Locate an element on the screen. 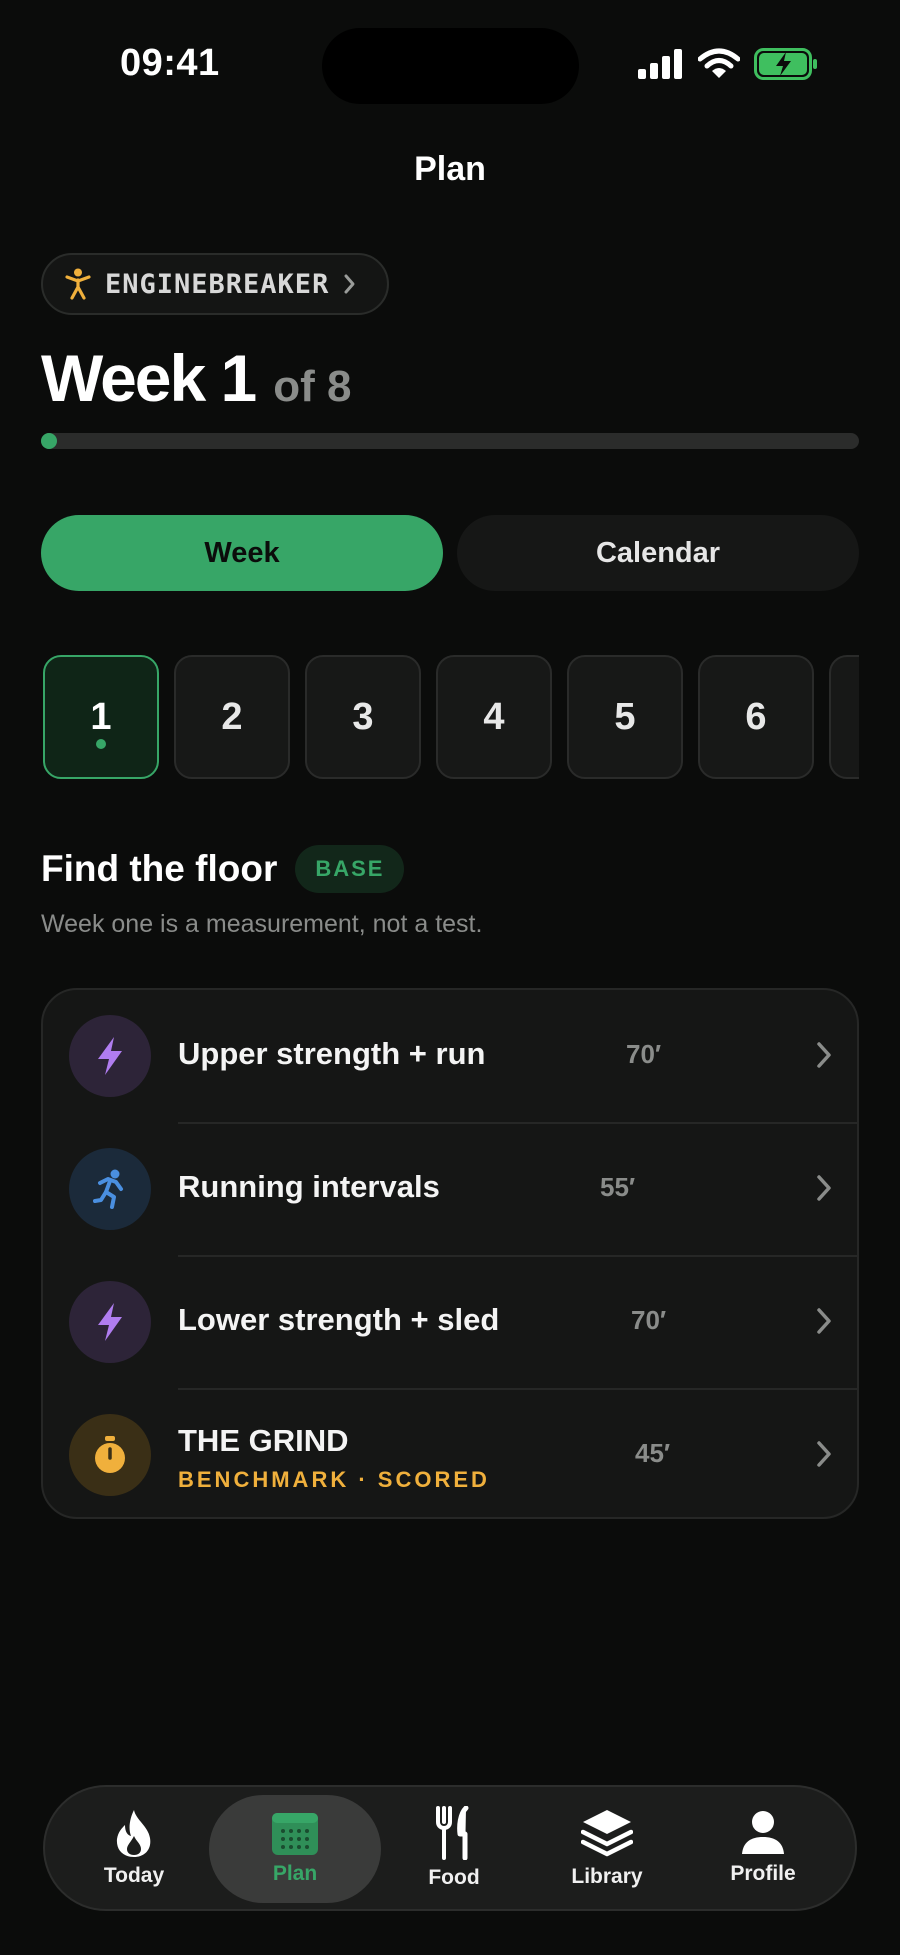  phase-badge: BASE is located at coordinates (350, 869).